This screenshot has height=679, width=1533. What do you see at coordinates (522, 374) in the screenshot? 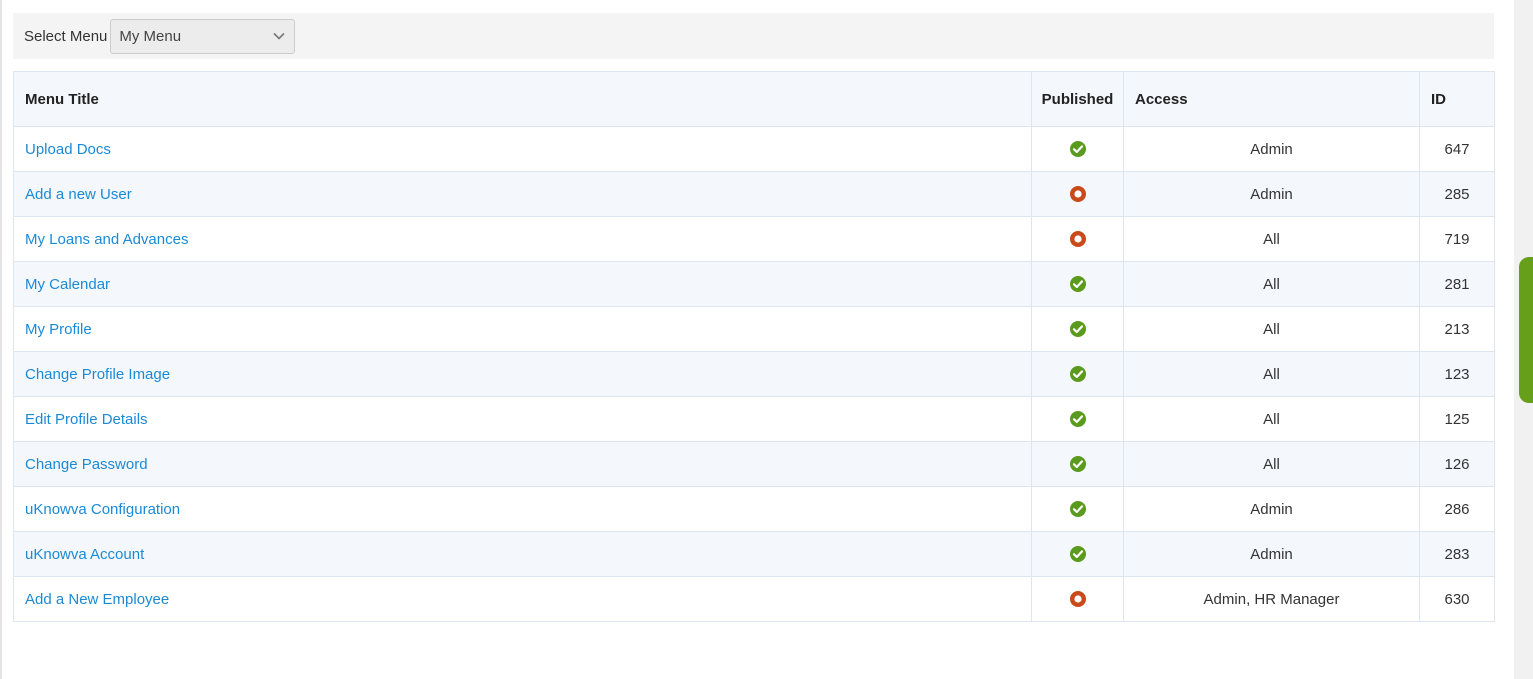
I see `cell-menu-title: Change Profile Image` at bounding box center [522, 374].